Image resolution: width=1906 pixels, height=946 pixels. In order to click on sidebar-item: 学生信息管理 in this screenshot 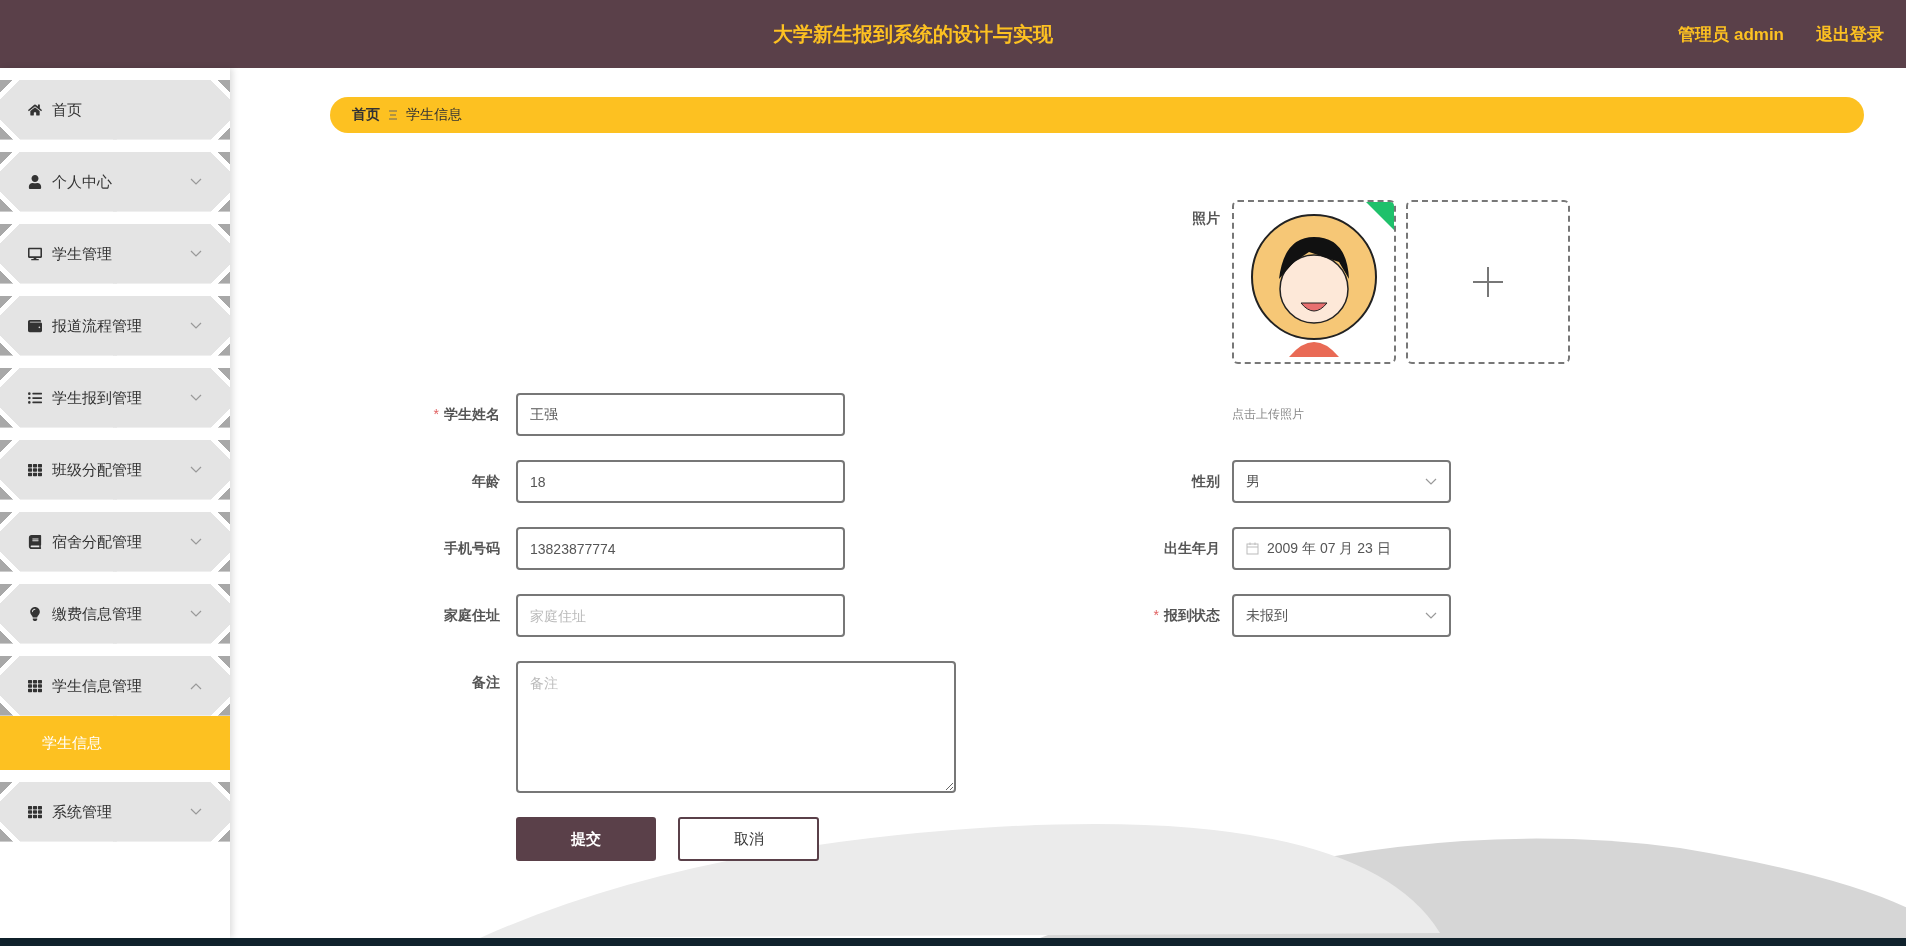, I will do `click(115, 686)`.